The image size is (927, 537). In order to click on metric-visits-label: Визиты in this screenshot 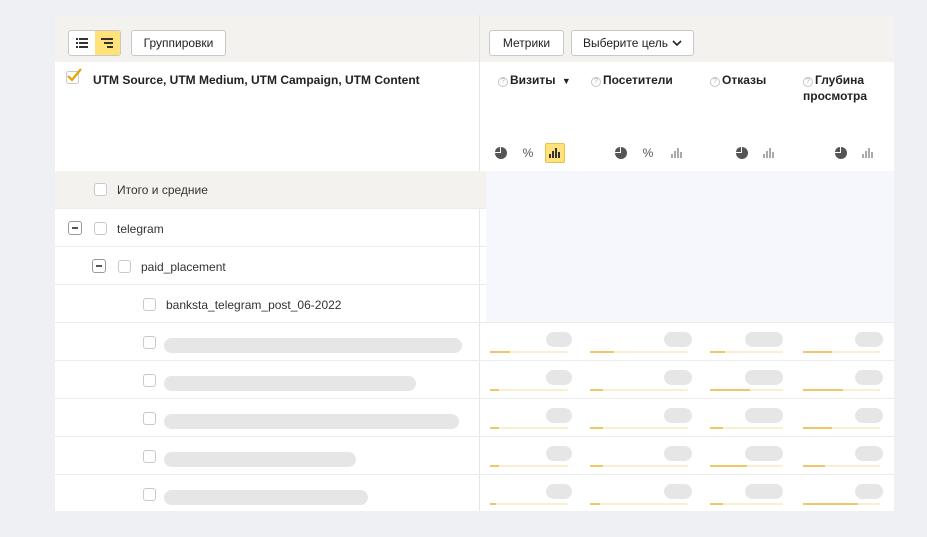, I will do `click(533, 80)`.